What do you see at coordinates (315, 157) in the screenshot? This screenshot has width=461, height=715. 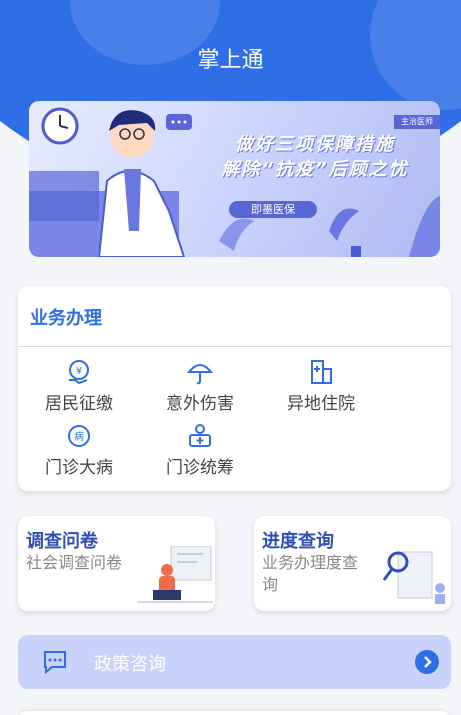 I see `banner-headline: 做好三项保障措施 解除“抗疫”后顾之忧` at bounding box center [315, 157].